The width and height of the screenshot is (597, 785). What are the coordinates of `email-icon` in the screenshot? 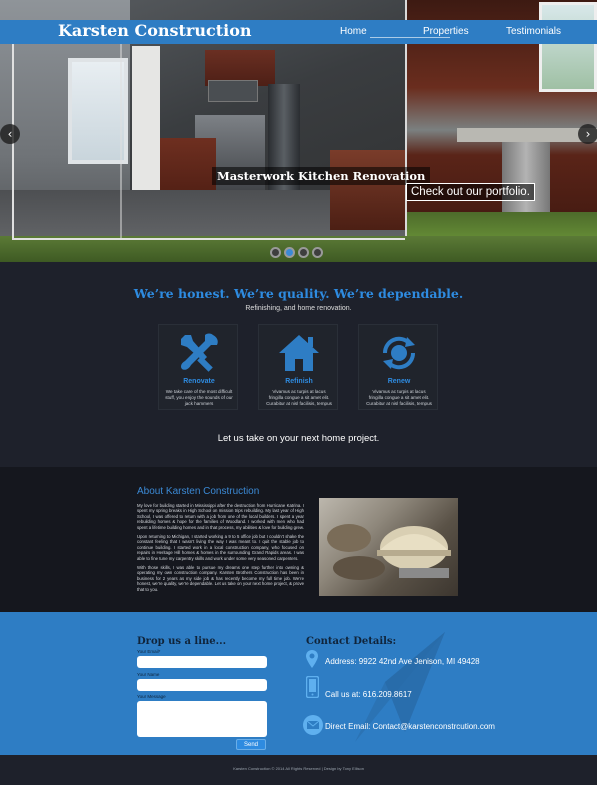 It's located at (313, 725).